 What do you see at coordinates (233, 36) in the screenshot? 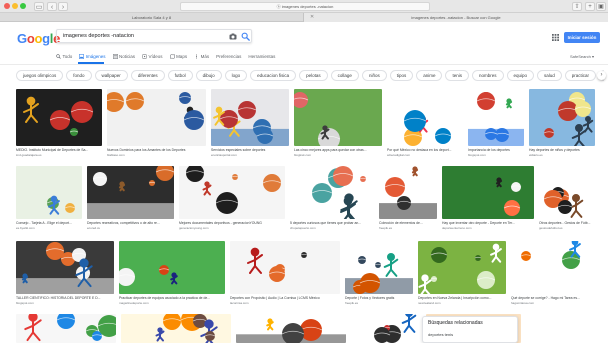
I see `camera-icon` at bounding box center [233, 36].